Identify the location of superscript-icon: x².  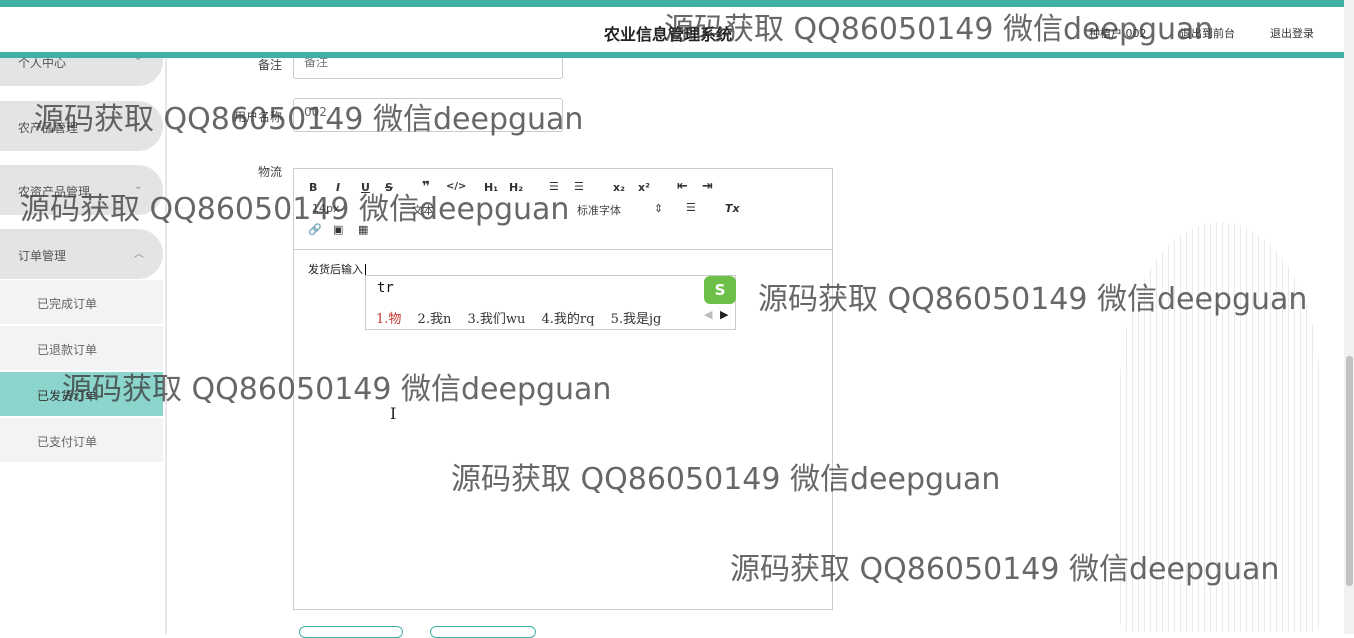
(644, 187).